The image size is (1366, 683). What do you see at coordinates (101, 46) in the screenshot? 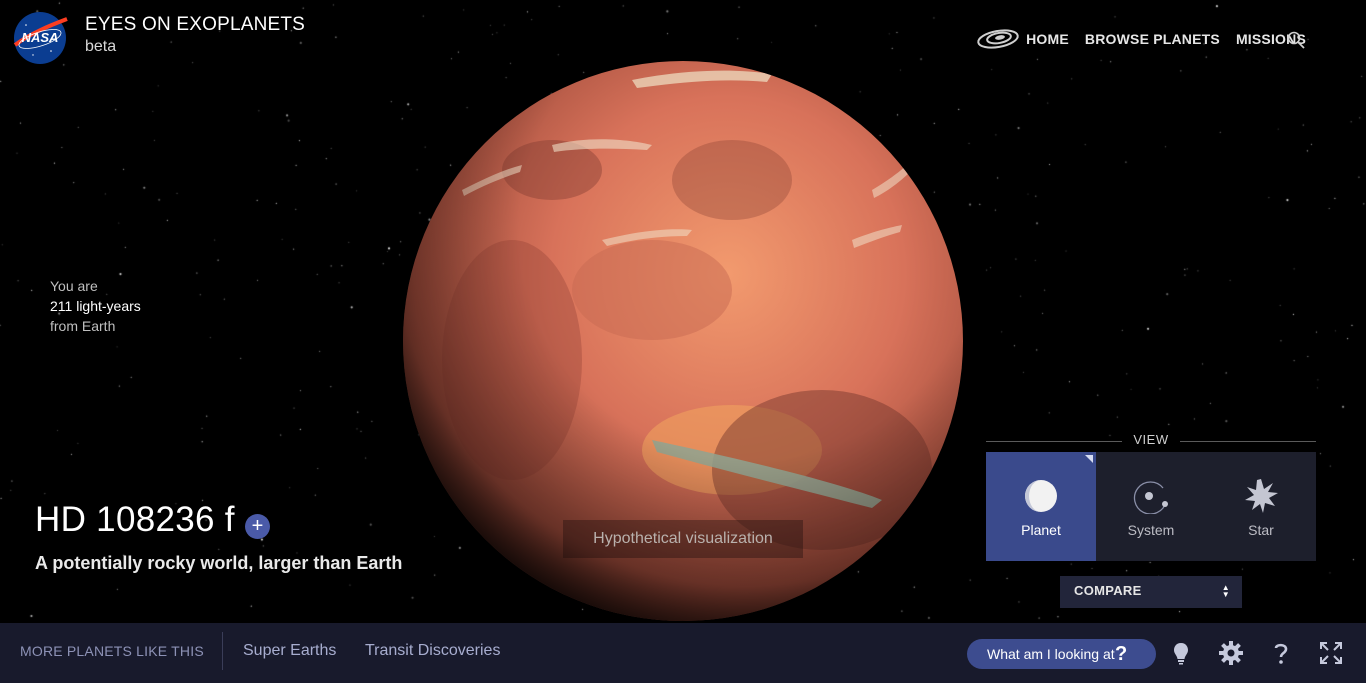
I see `app-subtitle: beta` at bounding box center [101, 46].